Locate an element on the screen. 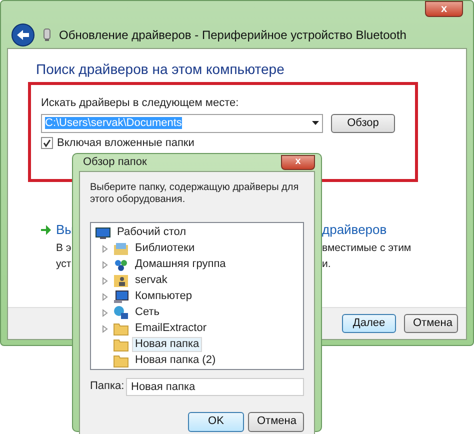 This screenshot has width=474, height=434. tree-item: Рабочий стол is located at coordinates (152, 232).